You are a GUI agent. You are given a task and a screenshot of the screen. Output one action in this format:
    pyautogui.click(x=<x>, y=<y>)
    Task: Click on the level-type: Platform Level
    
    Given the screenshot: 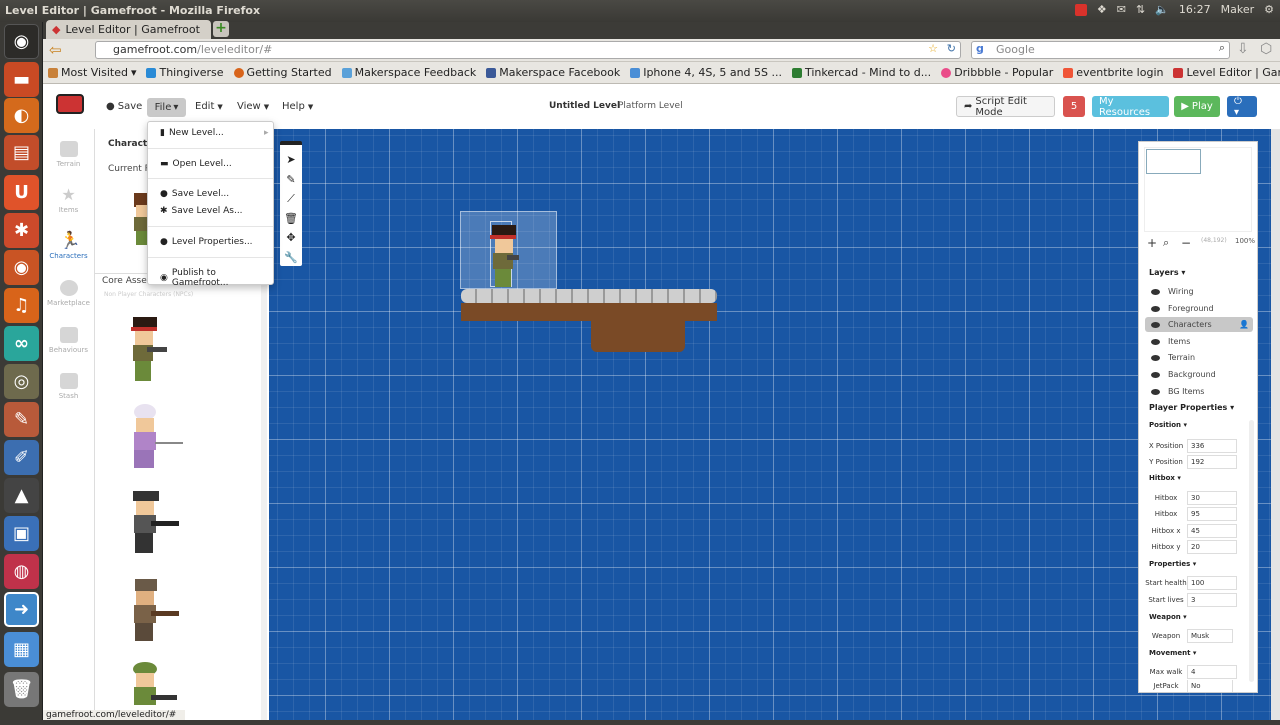 What is the action you would take?
    pyautogui.click(x=650, y=106)
    